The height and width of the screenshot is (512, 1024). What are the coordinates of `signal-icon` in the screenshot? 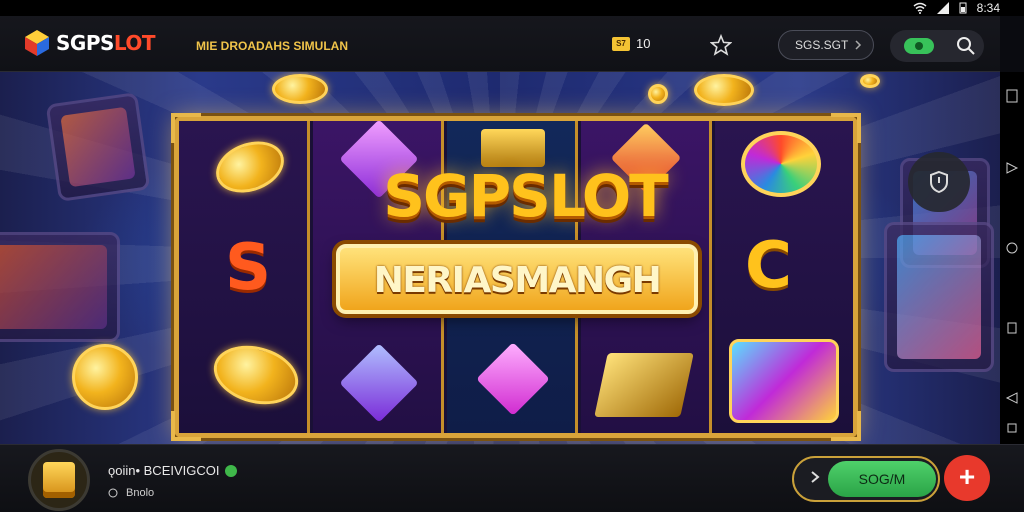 It's located at (942, 8).